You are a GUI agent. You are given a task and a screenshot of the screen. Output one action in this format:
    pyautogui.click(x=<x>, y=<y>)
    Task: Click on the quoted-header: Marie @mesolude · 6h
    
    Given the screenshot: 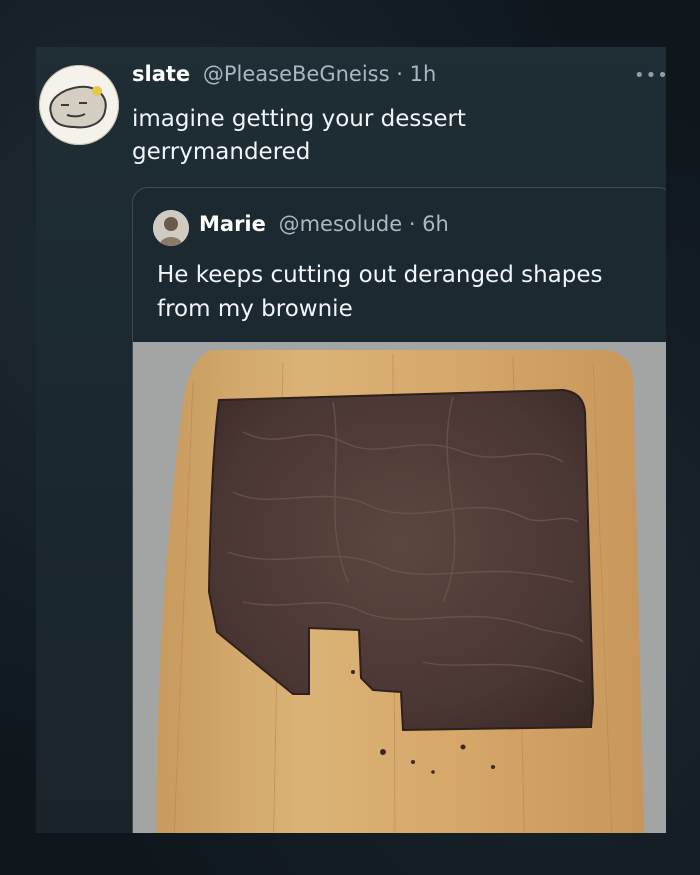 What is the action you would take?
    pyautogui.click(x=324, y=224)
    